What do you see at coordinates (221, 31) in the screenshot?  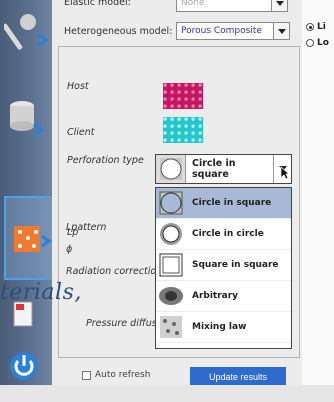 I see `heterogeneous-model-value: Porous Composite` at bounding box center [221, 31].